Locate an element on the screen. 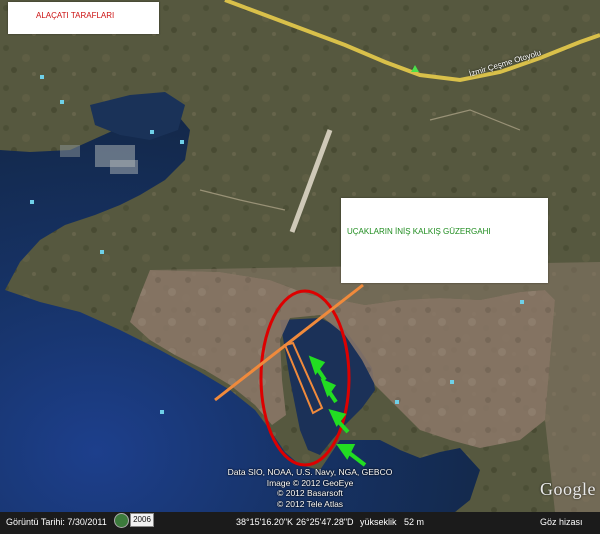 This screenshot has height=534, width=600. imagery-date: Görüntü Tarihi: 7/30/2011 is located at coordinates (56, 522).